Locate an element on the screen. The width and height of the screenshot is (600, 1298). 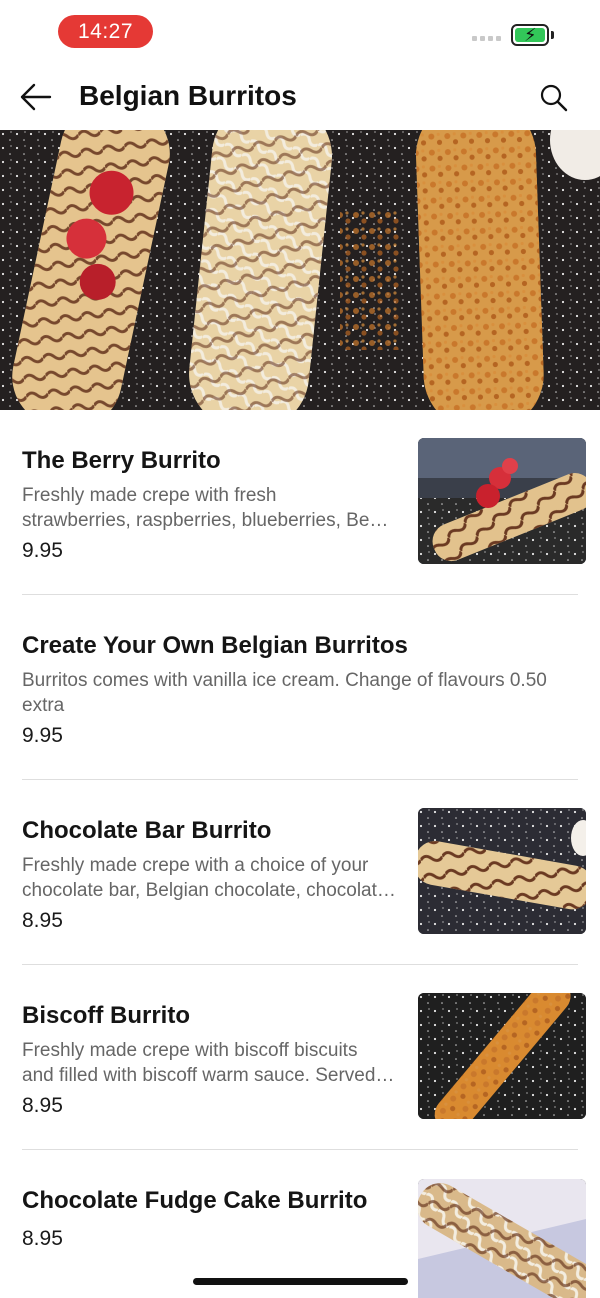
home-indicator is located at coordinates (300, 1281).